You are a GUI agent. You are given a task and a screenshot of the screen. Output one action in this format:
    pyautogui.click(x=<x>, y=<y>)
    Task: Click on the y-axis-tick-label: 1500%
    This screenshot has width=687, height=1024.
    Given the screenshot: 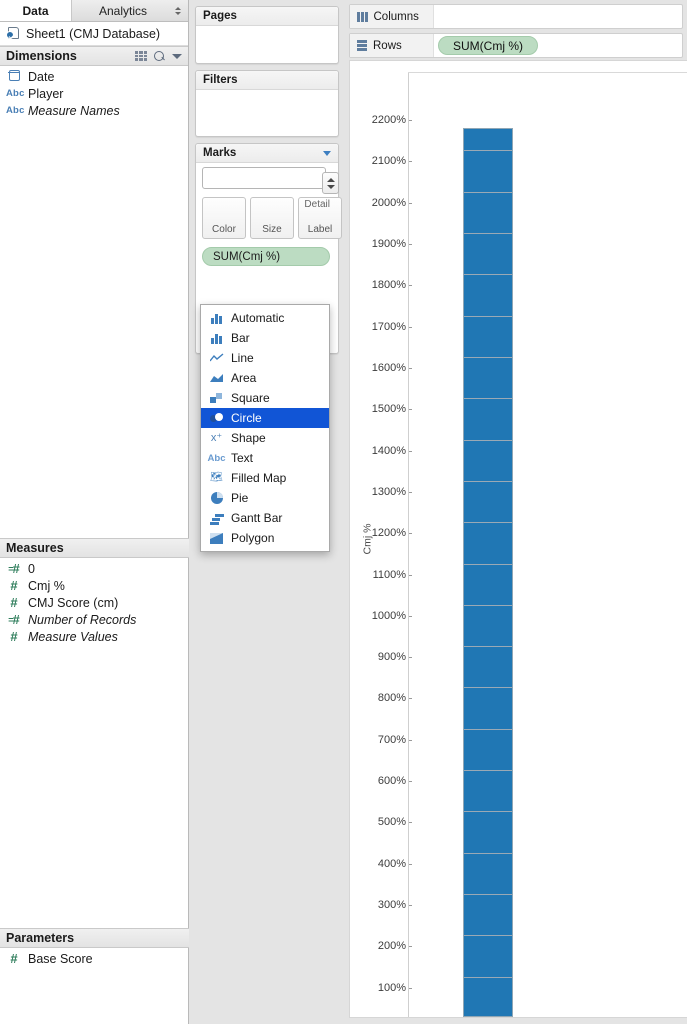 What is the action you would take?
    pyautogui.click(x=392, y=409)
    